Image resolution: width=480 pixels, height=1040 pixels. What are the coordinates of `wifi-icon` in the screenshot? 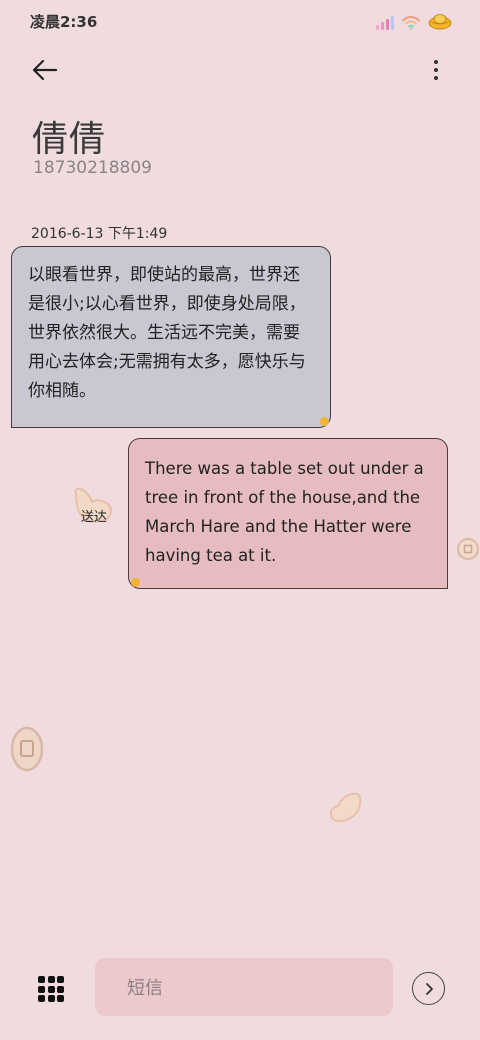 It's located at (411, 23).